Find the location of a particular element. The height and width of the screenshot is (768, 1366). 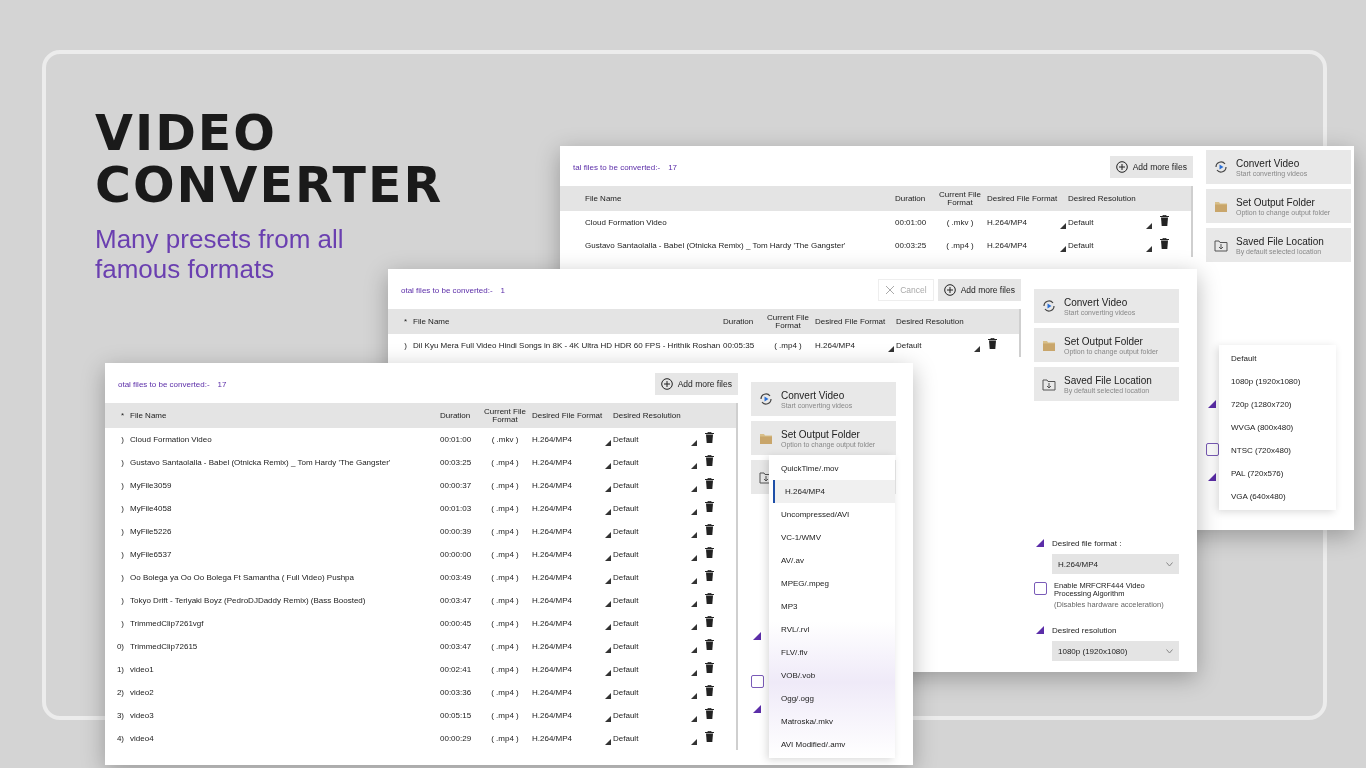

dropdown-option: Ogg/.ogg is located at coordinates (832, 698).